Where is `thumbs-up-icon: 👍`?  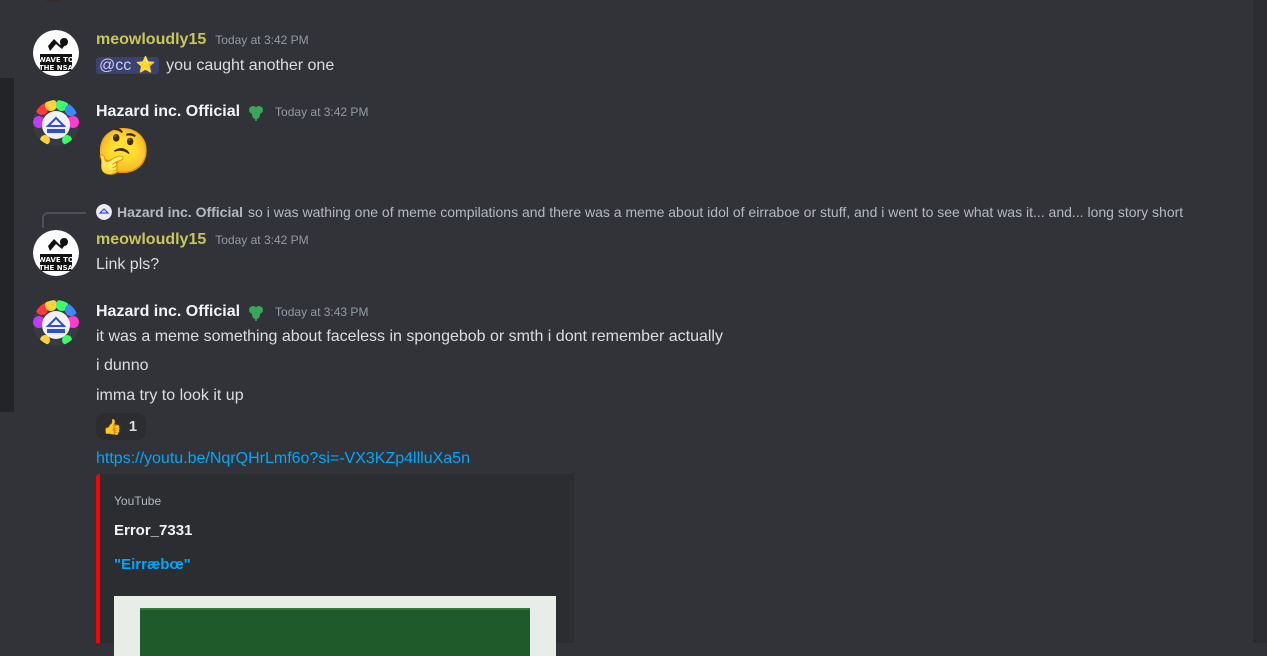
thumbs-up-icon: 👍 is located at coordinates (112, 427).